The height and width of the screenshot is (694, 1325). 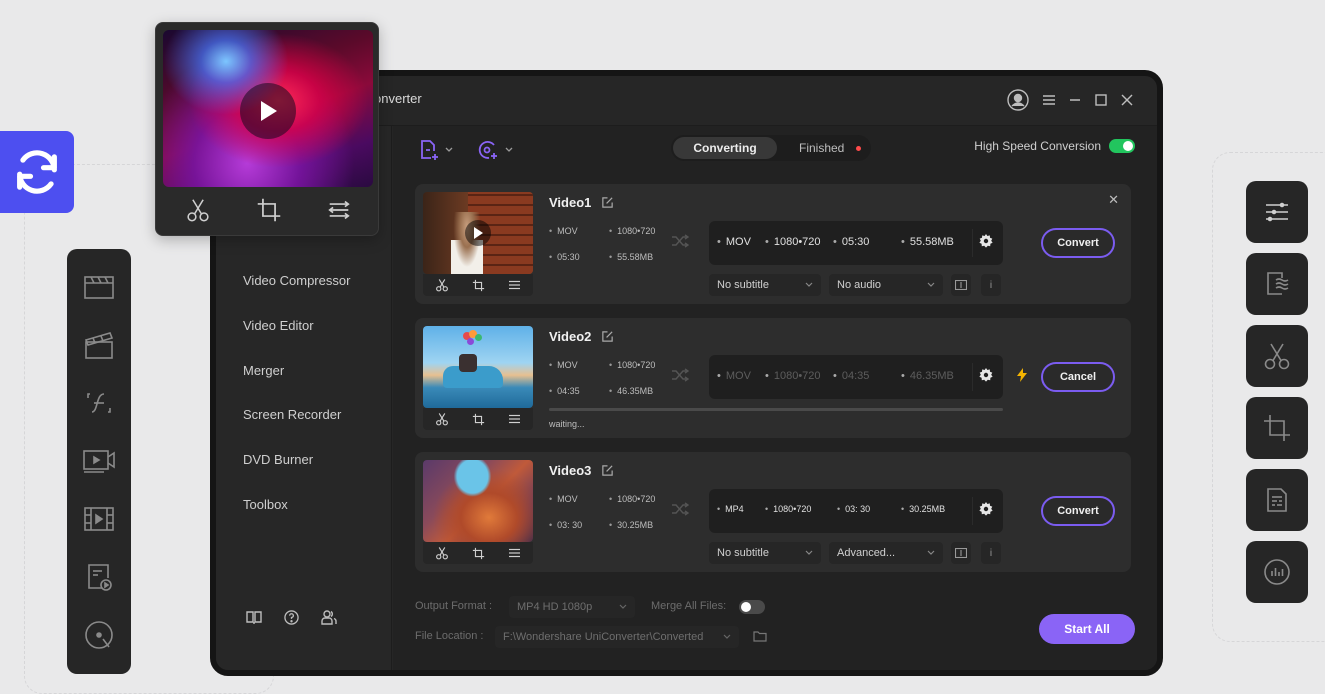 What do you see at coordinates (99, 635) in the screenshot?
I see `disc-icon` at bounding box center [99, 635].